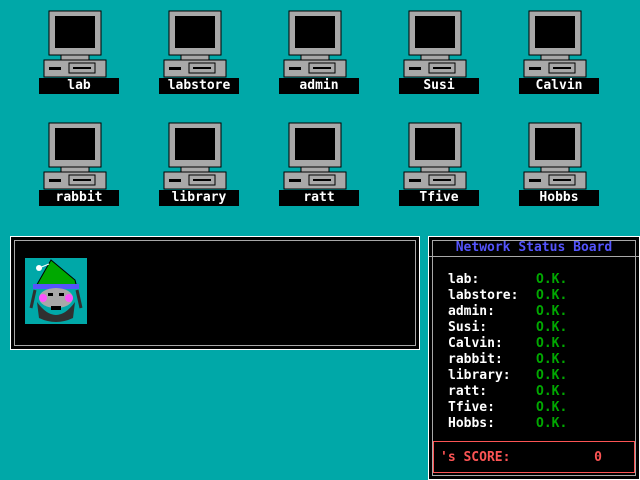 This screenshot has width=640, height=480. I want to click on computer-calvin: Calvin, so click(559, 52).